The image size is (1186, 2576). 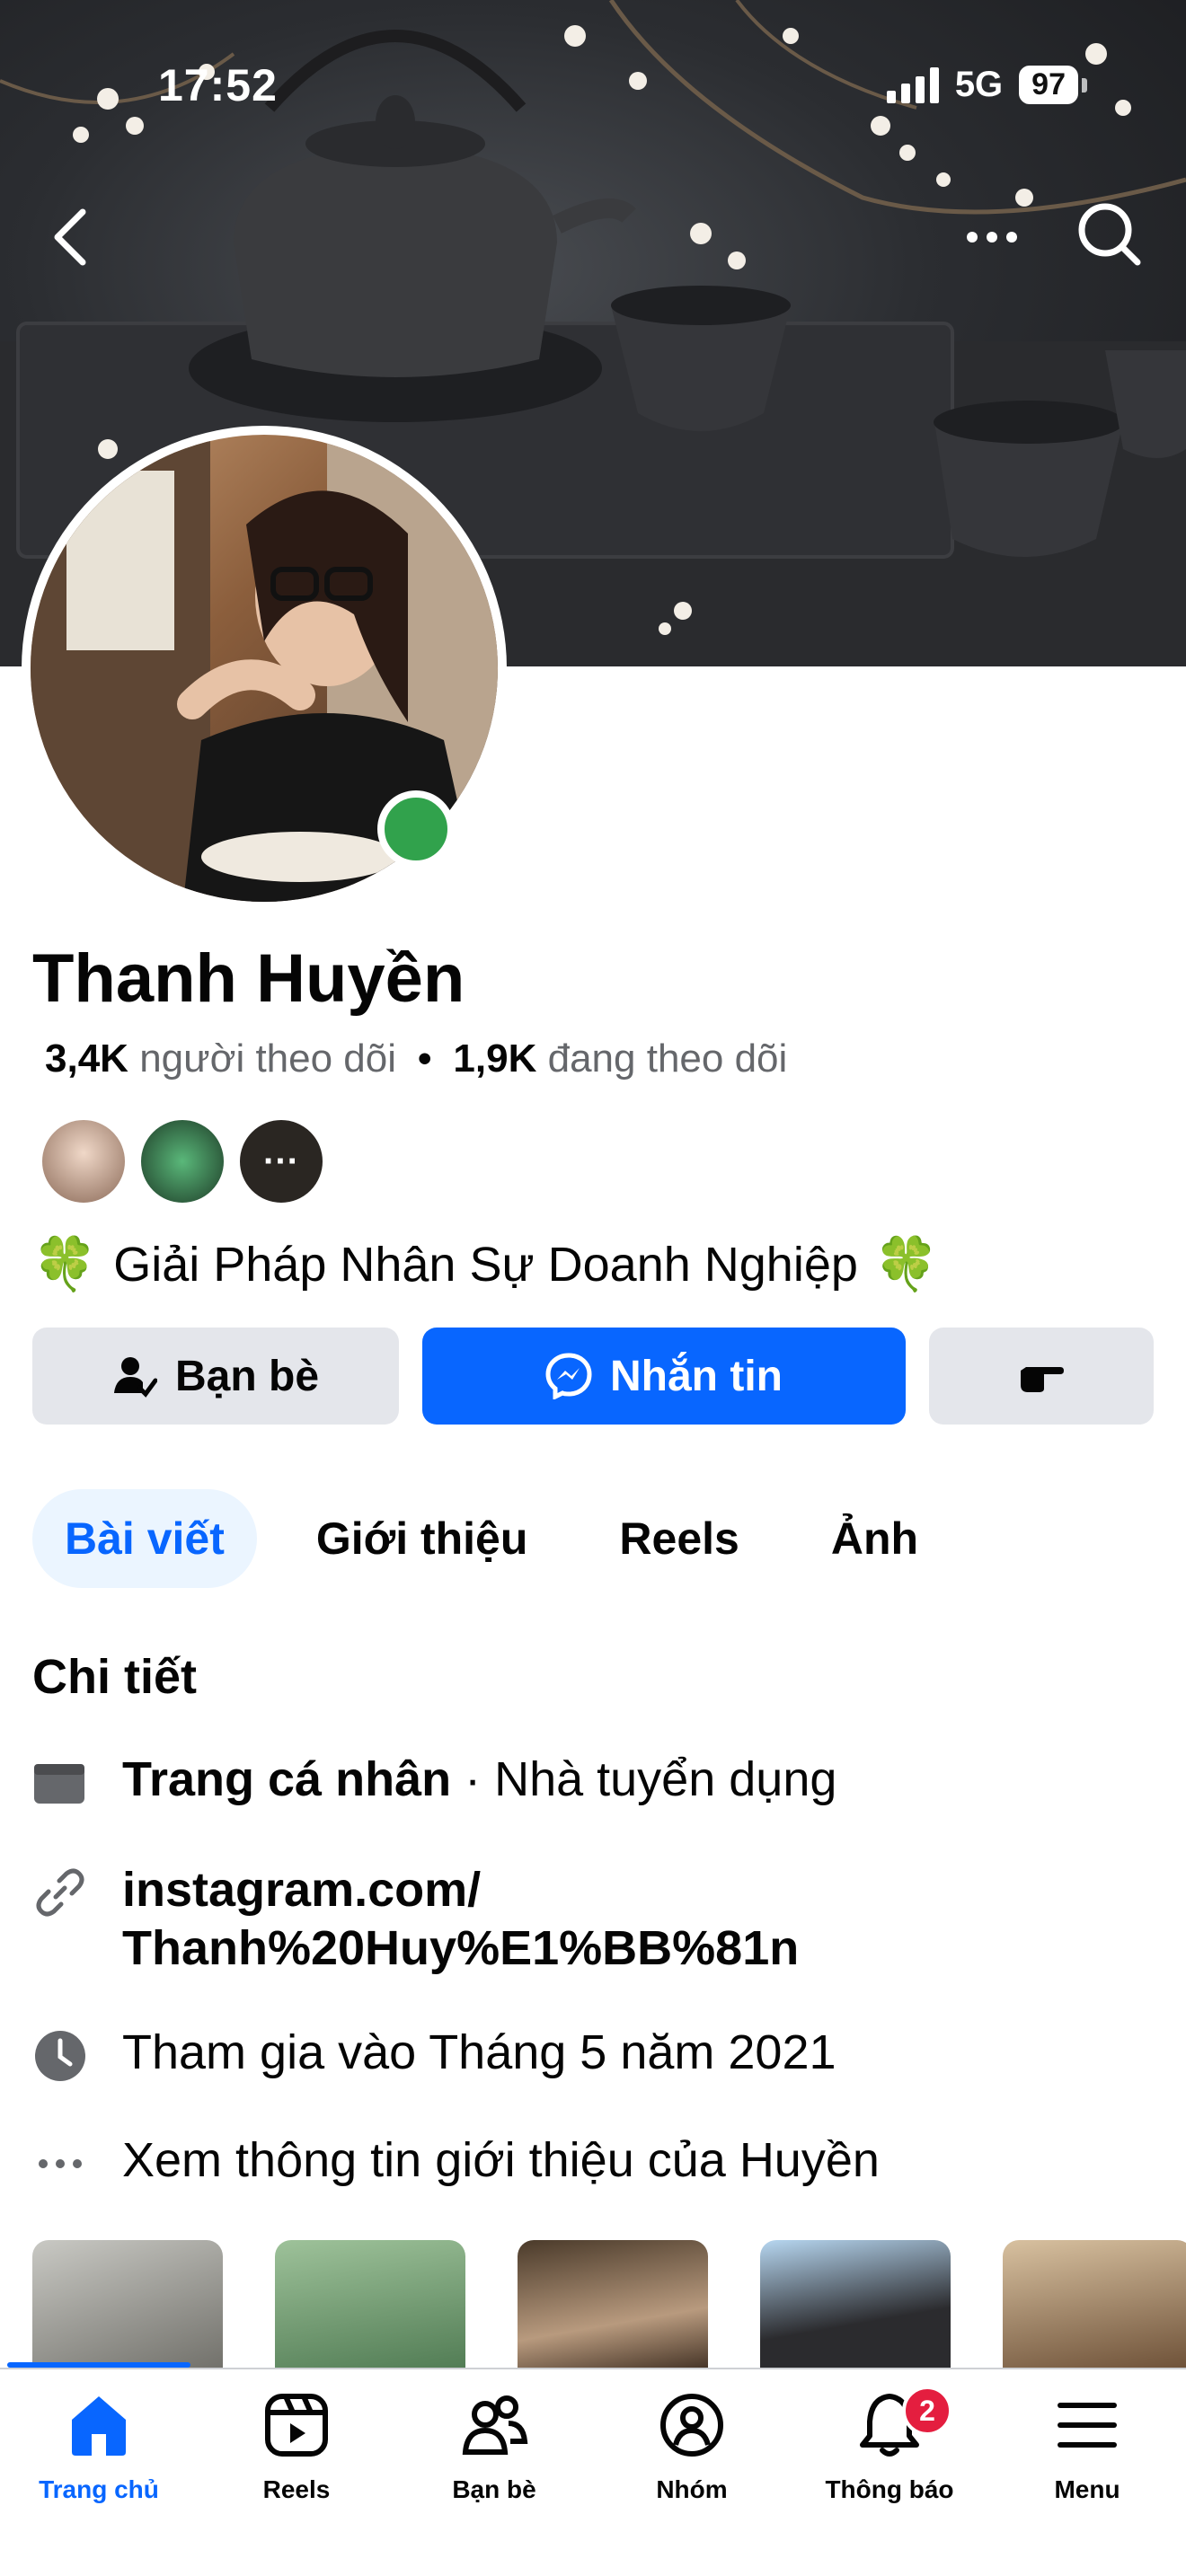 I want to click on tab-reels: Reels, so click(x=679, y=1538).